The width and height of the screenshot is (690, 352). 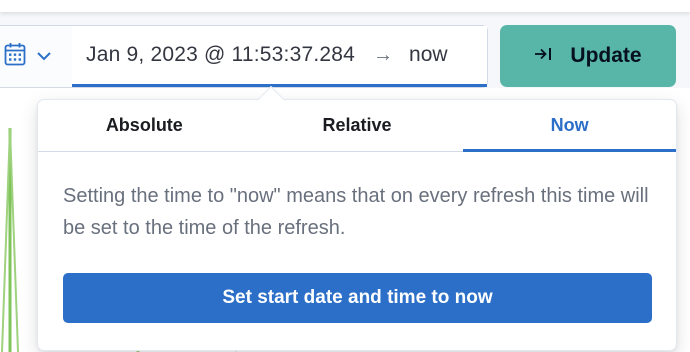 I want to click on arrow-right-icon: →, so click(x=383, y=54).